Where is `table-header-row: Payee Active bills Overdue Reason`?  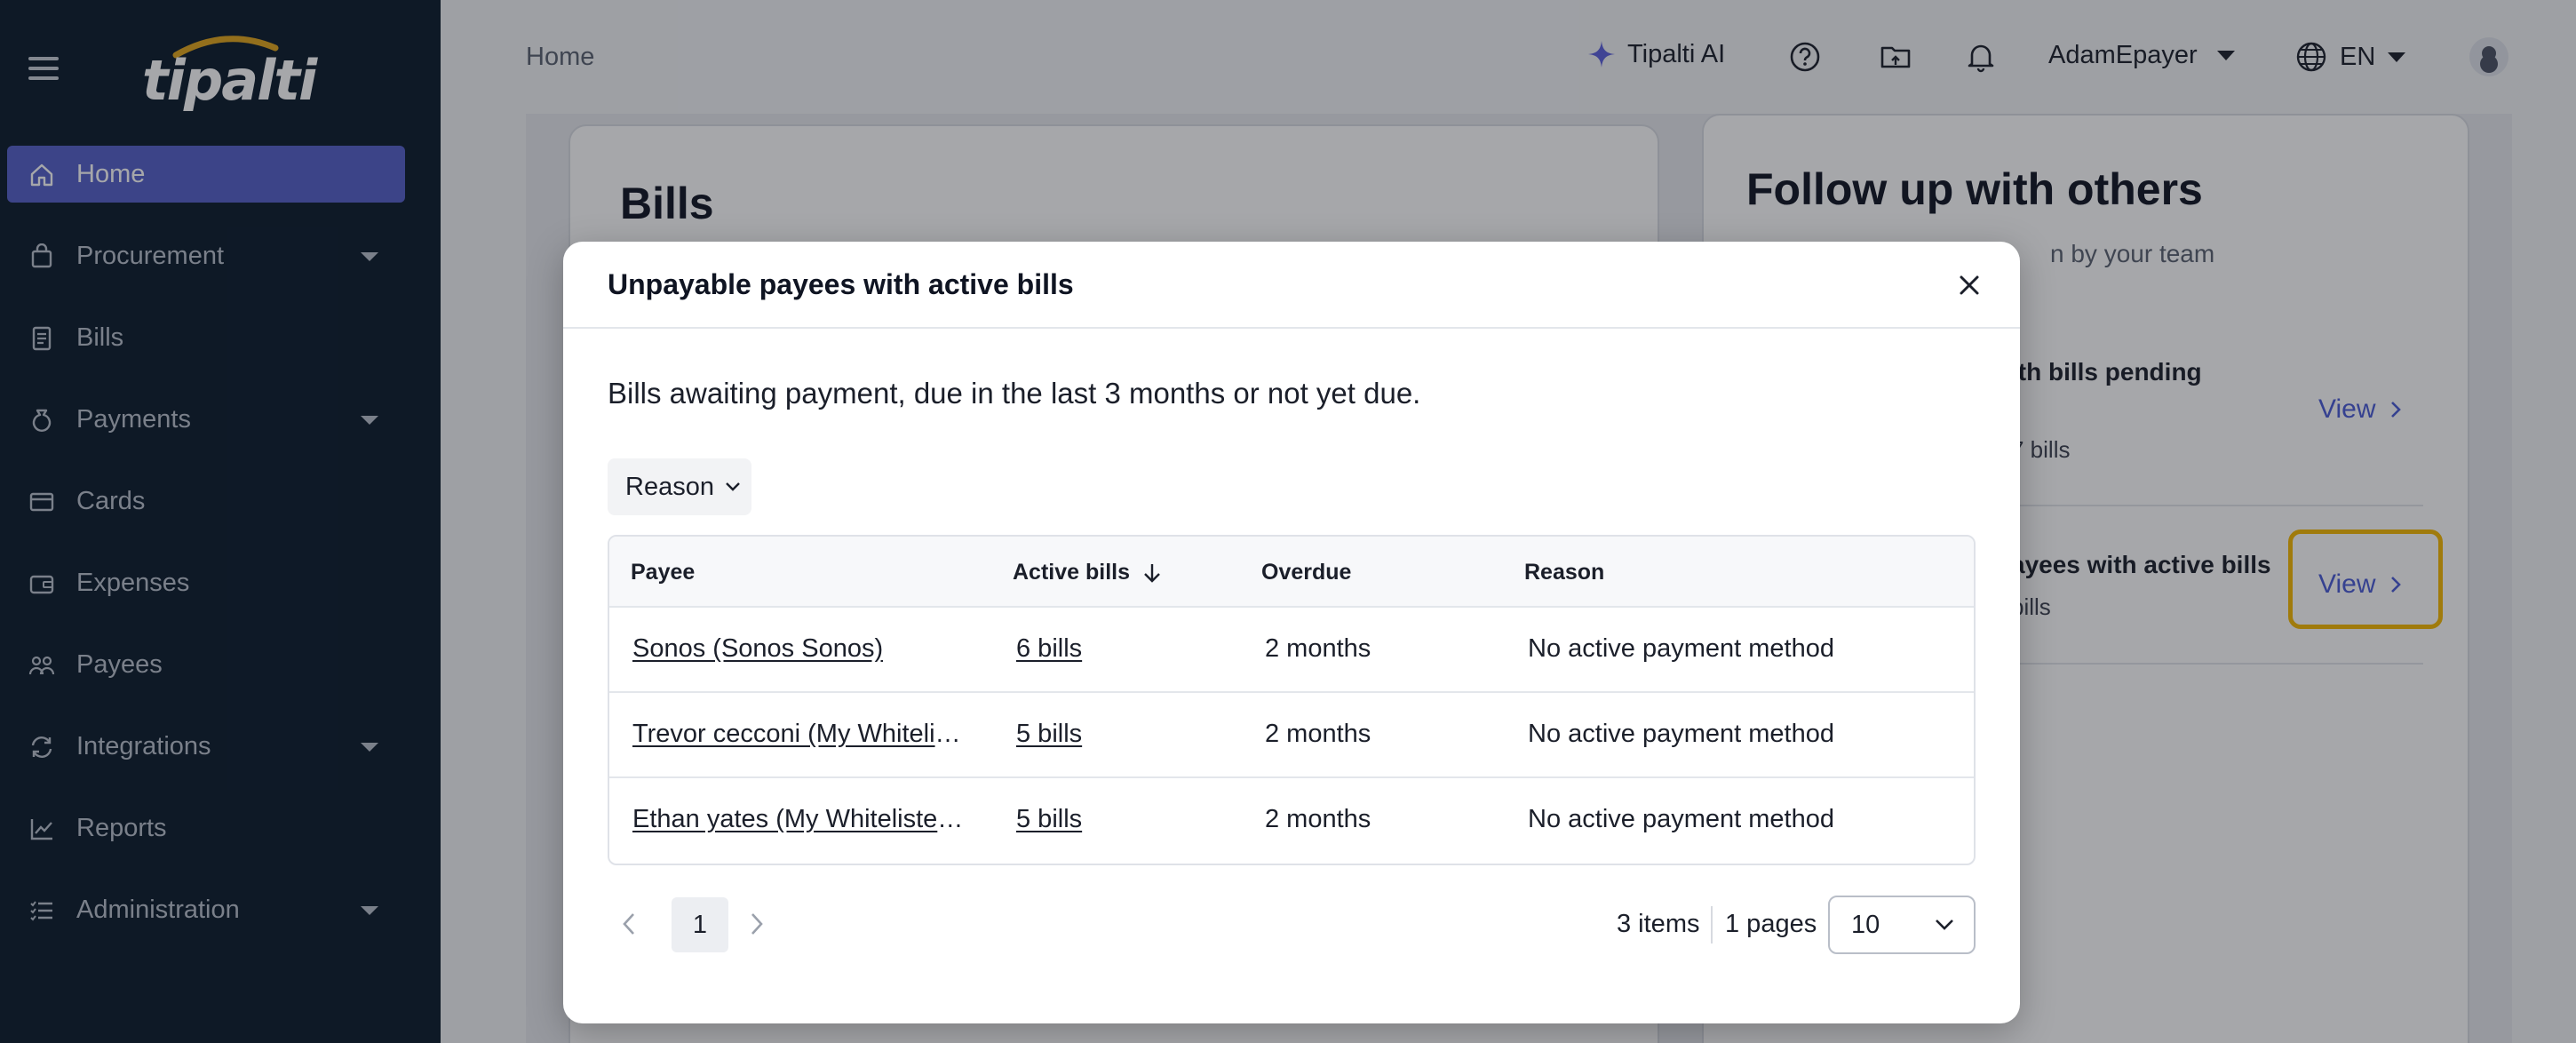 table-header-row: Payee Active bills Overdue Reason is located at coordinates (1291, 572).